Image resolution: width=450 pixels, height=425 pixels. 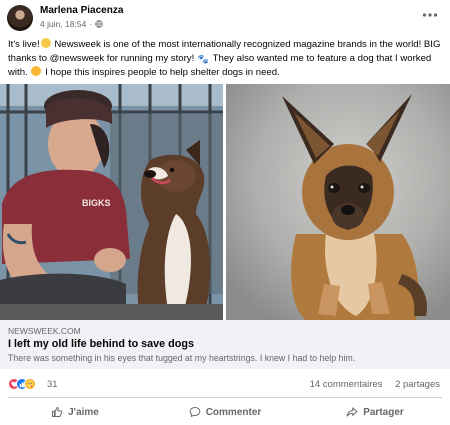 I want to click on more-options-button, so click(x=430, y=13).